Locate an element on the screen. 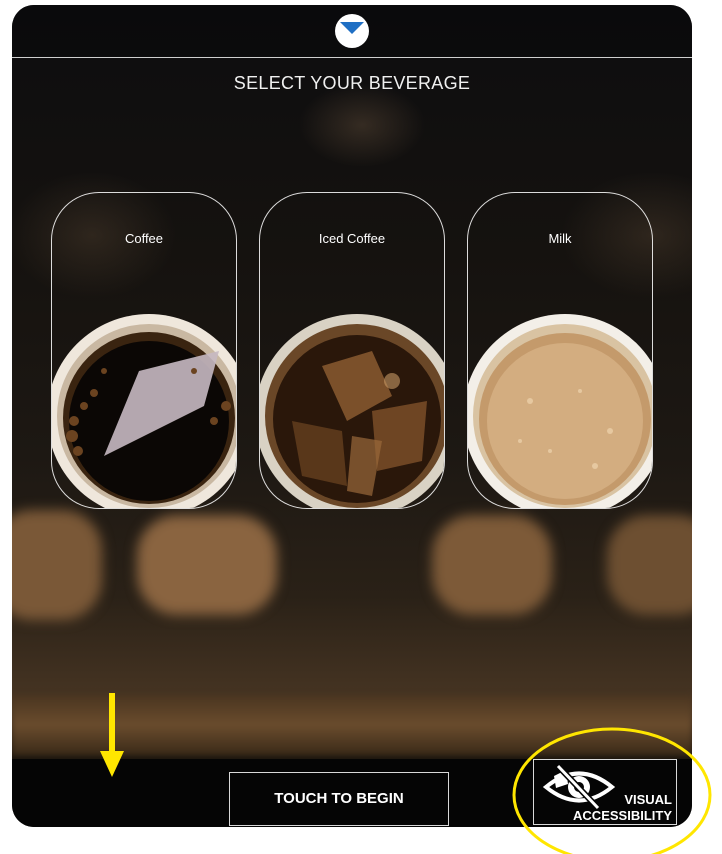  beverage-card-milk: Milk is located at coordinates (560, 350).